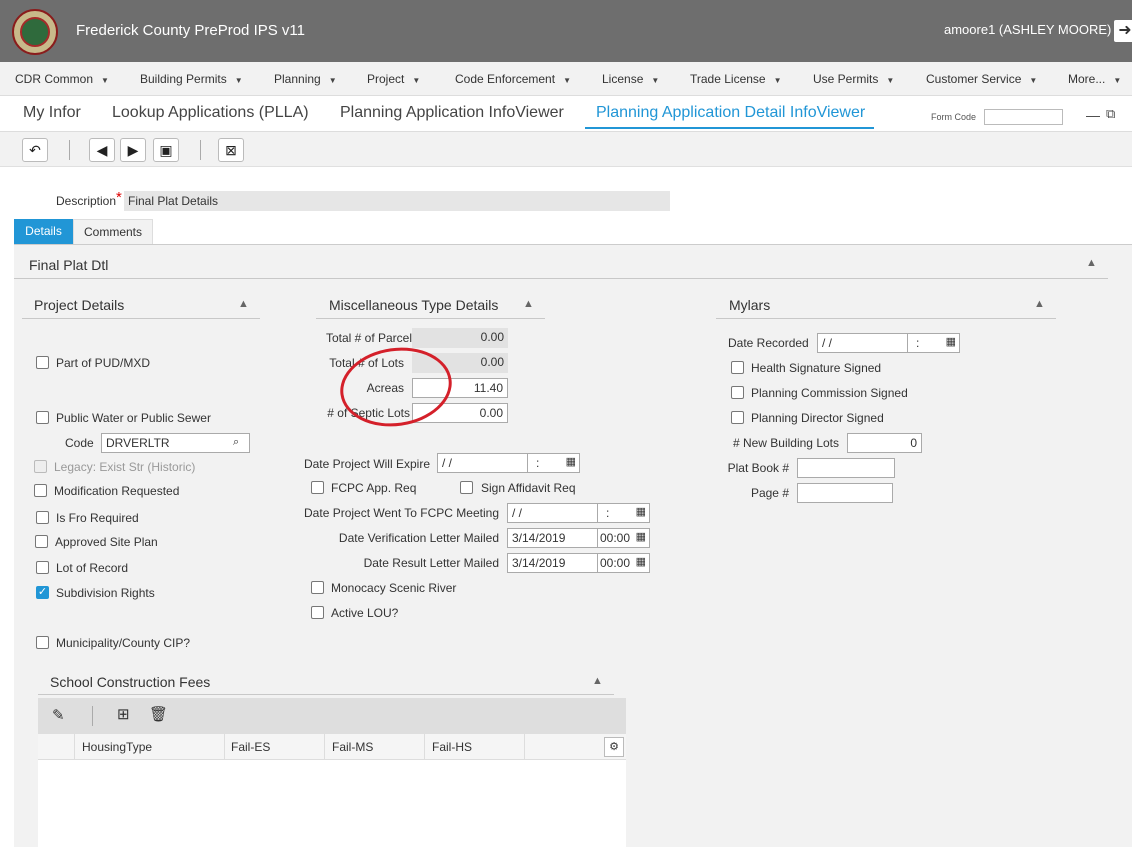  What do you see at coordinates (40, 490) in the screenshot?
I see `modification-checkbox` at bounding box center [40, 490].